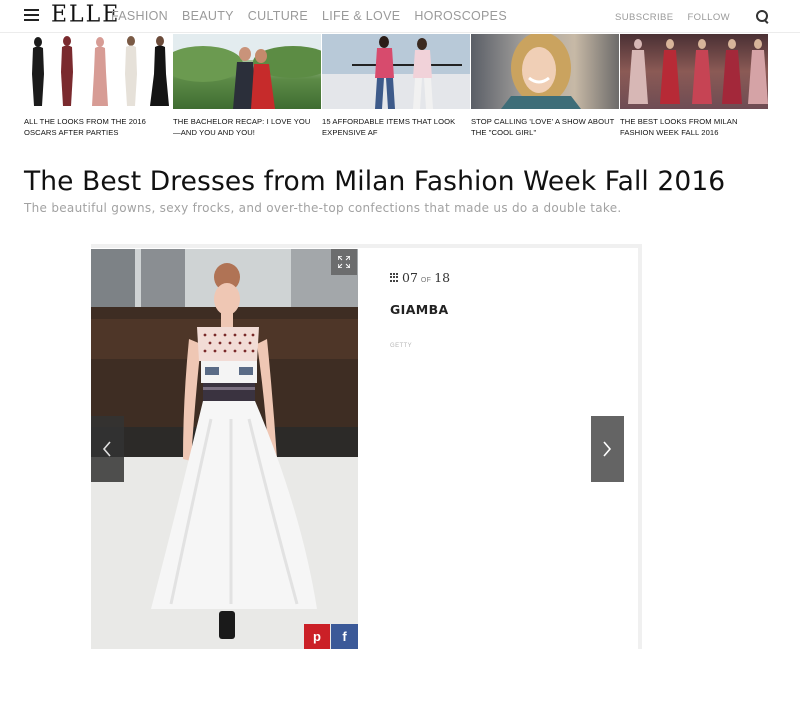  I want to click on grid-view-icon, so click(395, 277).